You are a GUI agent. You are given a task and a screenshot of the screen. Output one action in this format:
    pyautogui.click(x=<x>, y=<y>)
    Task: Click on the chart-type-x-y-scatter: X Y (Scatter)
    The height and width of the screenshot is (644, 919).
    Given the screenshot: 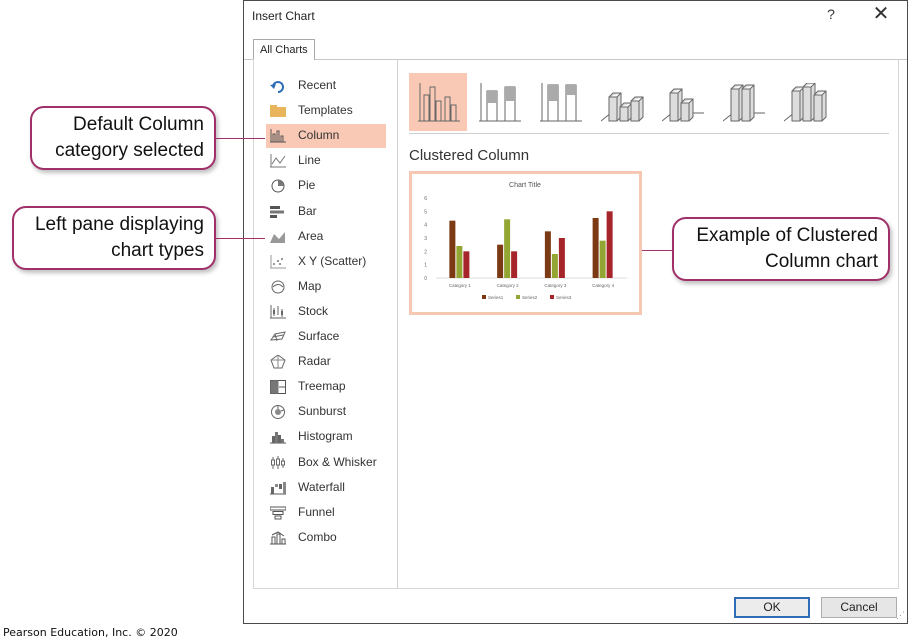 What is the action you would take?
    pyautogui.click(x=326, y=262)
    